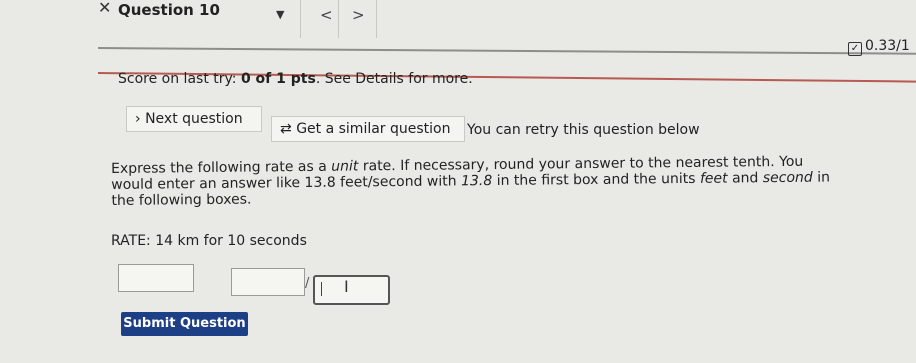 This screenshot has width=916, height=363. What do you see at coordinates (346, 286) in the screenshot?
I see `ibeam-cursor-icon: I` at bounding box center [346, 286].